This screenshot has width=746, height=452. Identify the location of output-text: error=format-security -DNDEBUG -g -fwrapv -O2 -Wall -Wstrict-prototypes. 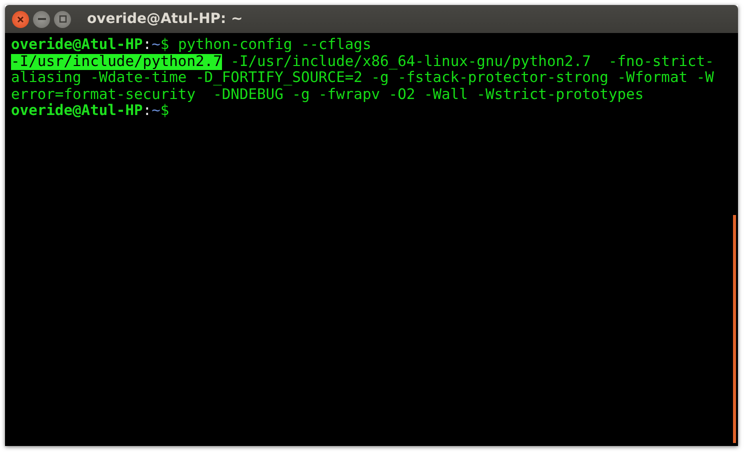
(327, 94).